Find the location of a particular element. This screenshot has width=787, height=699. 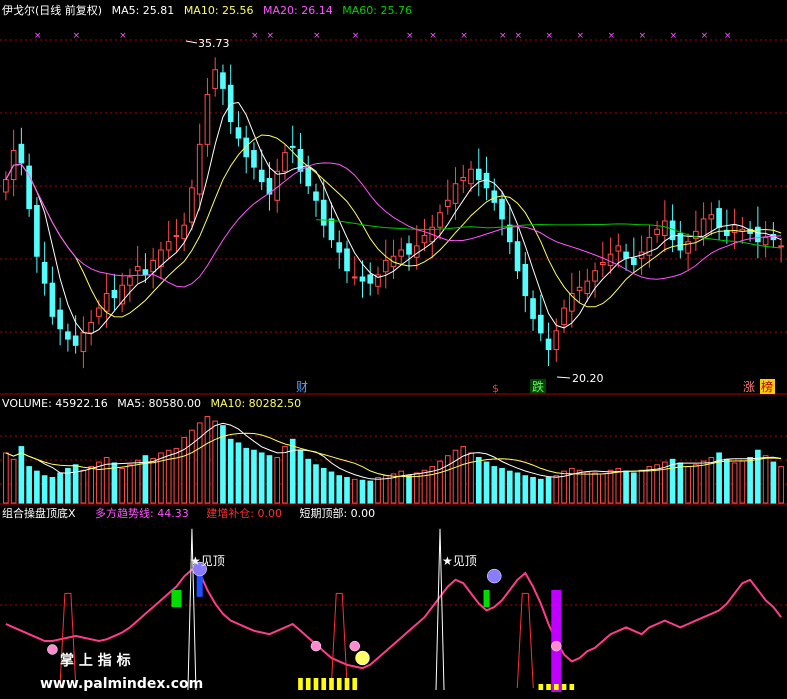

indicator-legend-top: 短期顶部: 0.00 is located at coordinates (337, 513).